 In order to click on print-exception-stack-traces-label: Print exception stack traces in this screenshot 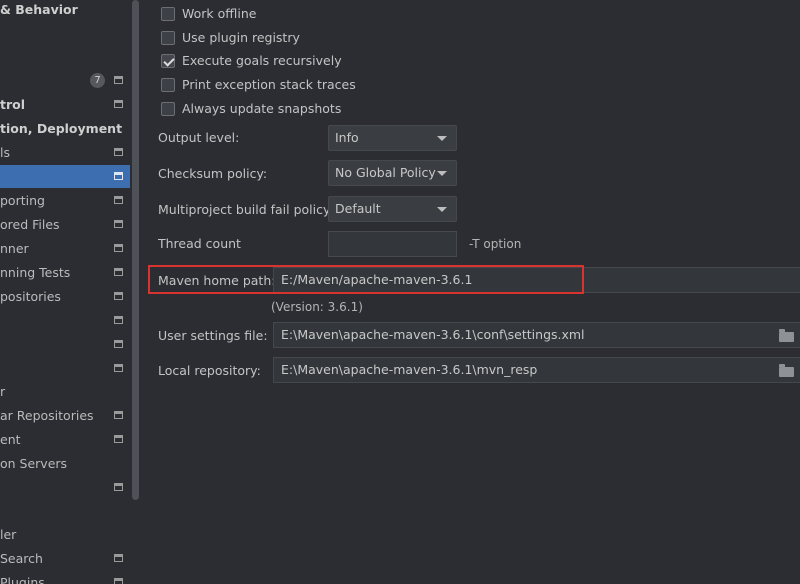, I will do `click(269, 84)`.